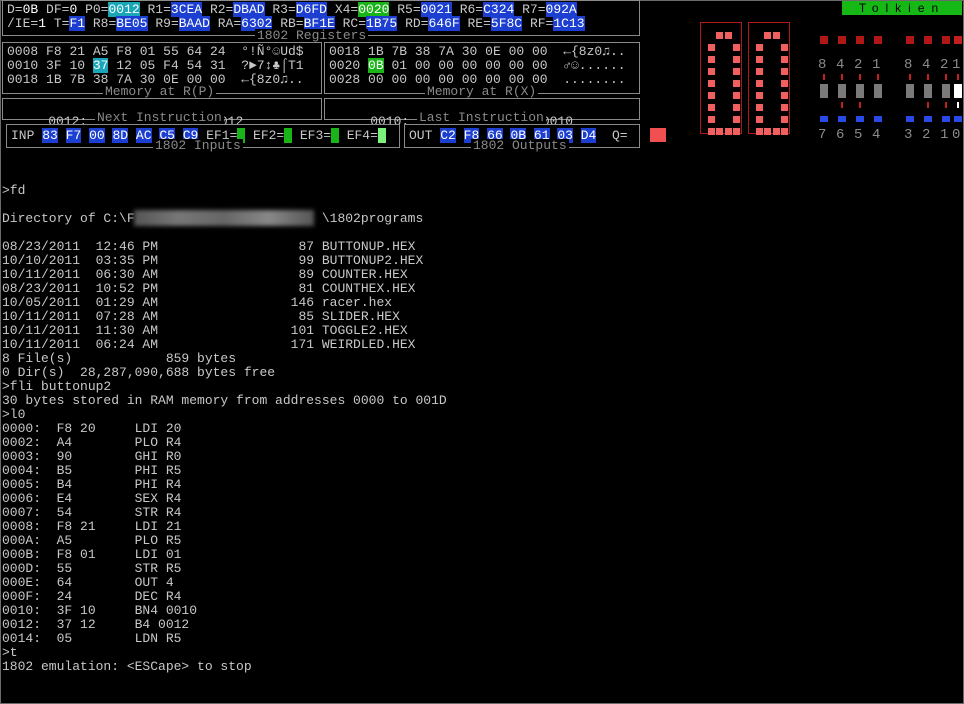  What do you see at coordinates (194, 23) in the screenshot?
I see `register-value: BAAD` at bounding box center [194, 23].